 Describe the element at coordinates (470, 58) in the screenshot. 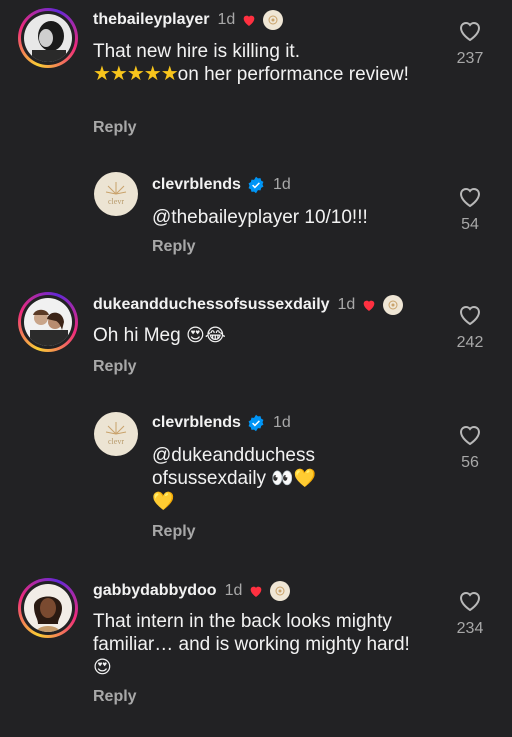

I see `like-count: 237` at that location.